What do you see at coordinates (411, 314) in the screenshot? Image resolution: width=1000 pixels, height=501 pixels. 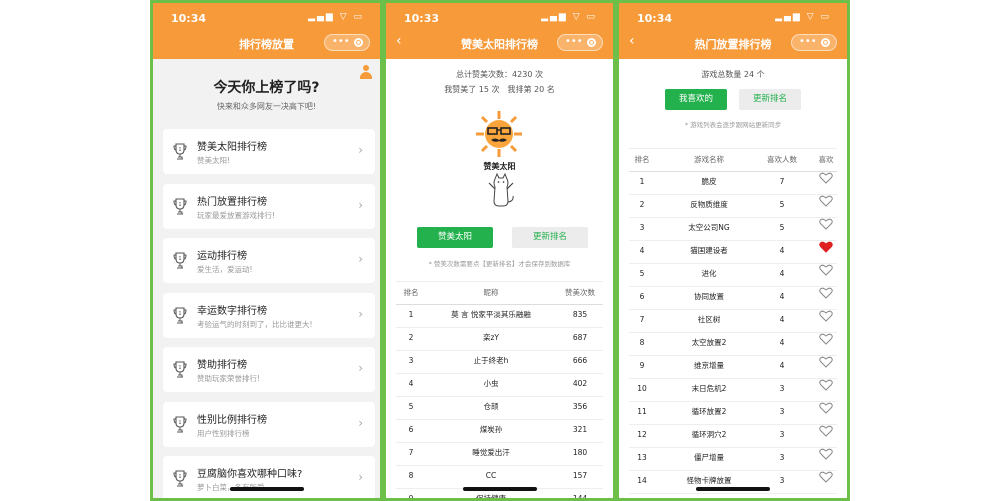 I see `rank-cell: 1` at bounding box center [411, 314].